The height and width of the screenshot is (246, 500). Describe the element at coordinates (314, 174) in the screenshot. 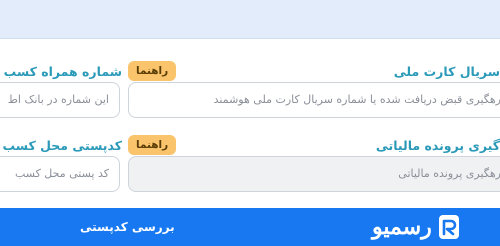

I see `tax-file-tracking-input: رهگیری پرونده مالیاتی` at that location.